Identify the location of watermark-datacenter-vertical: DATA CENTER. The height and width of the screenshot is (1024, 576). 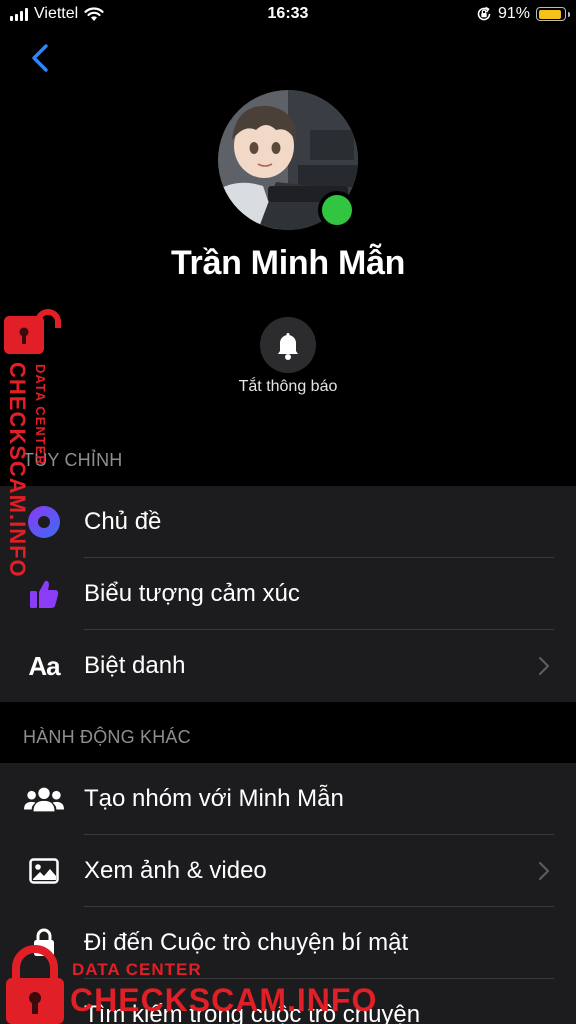
(40, 415).